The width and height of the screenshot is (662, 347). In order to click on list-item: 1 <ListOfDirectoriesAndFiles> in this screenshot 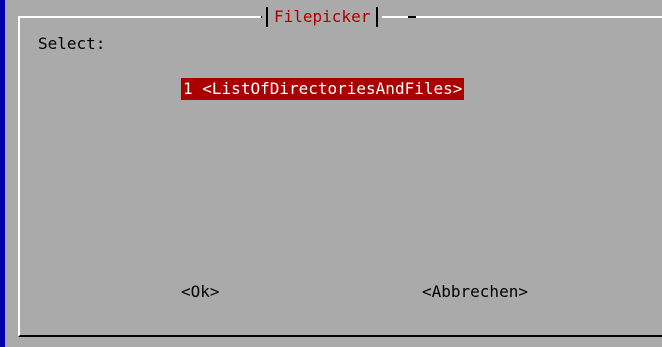, I will do `click(323, 89)`.